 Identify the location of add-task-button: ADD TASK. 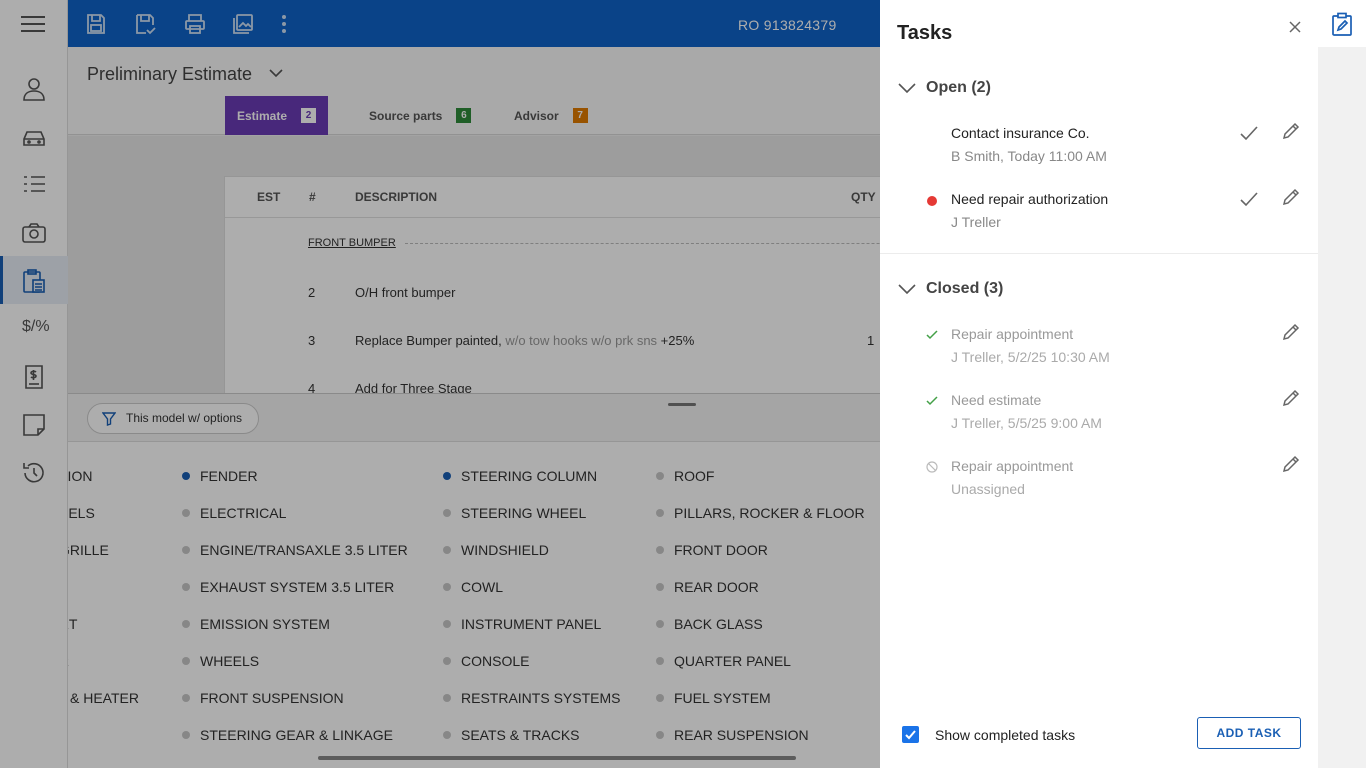
(1249, 733).